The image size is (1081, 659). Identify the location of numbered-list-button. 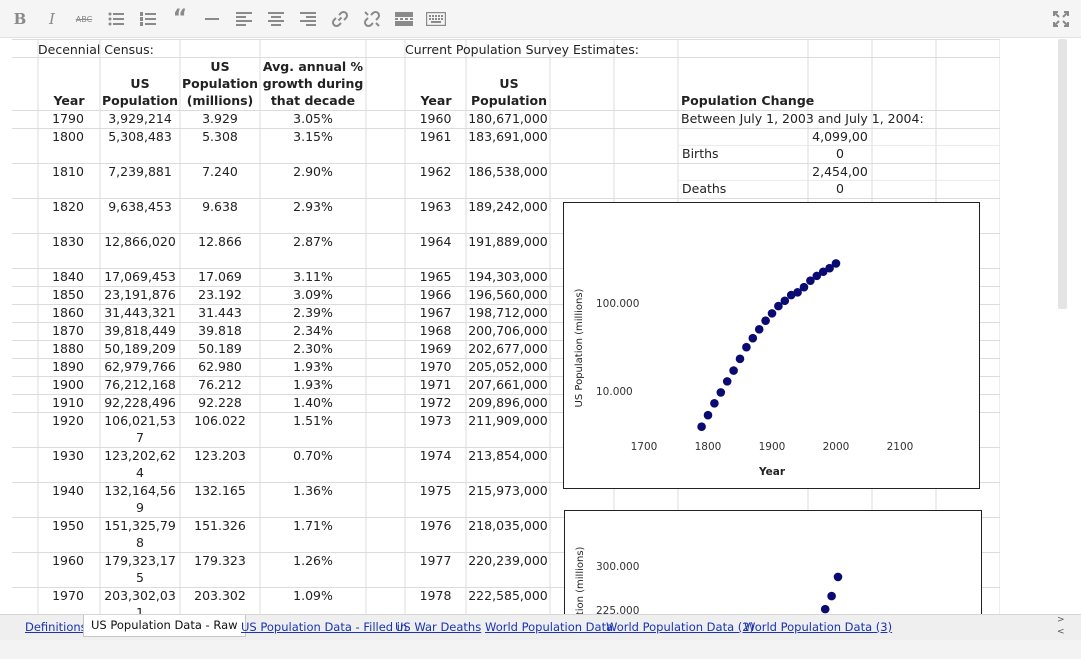
(148, 19).